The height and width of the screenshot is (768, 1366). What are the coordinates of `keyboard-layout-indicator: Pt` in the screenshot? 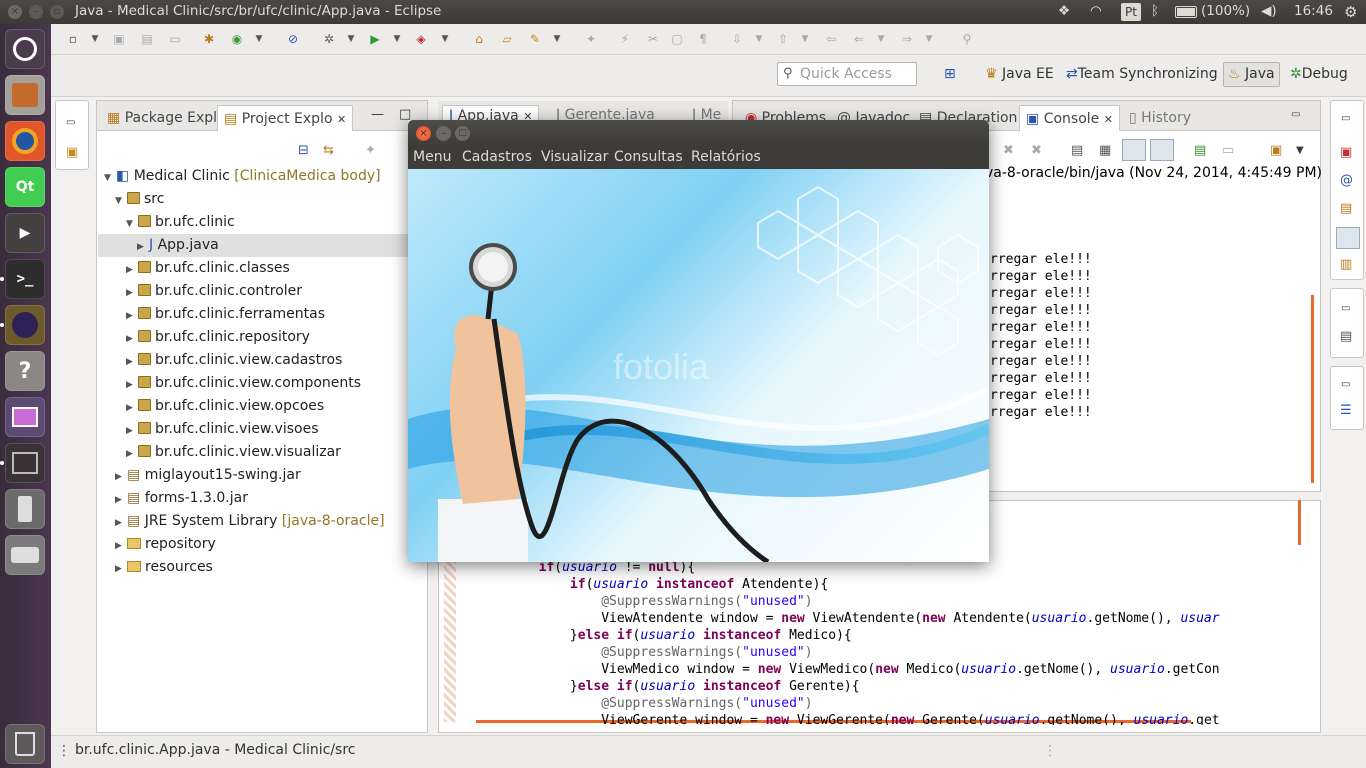 It's located at (1131, 12).